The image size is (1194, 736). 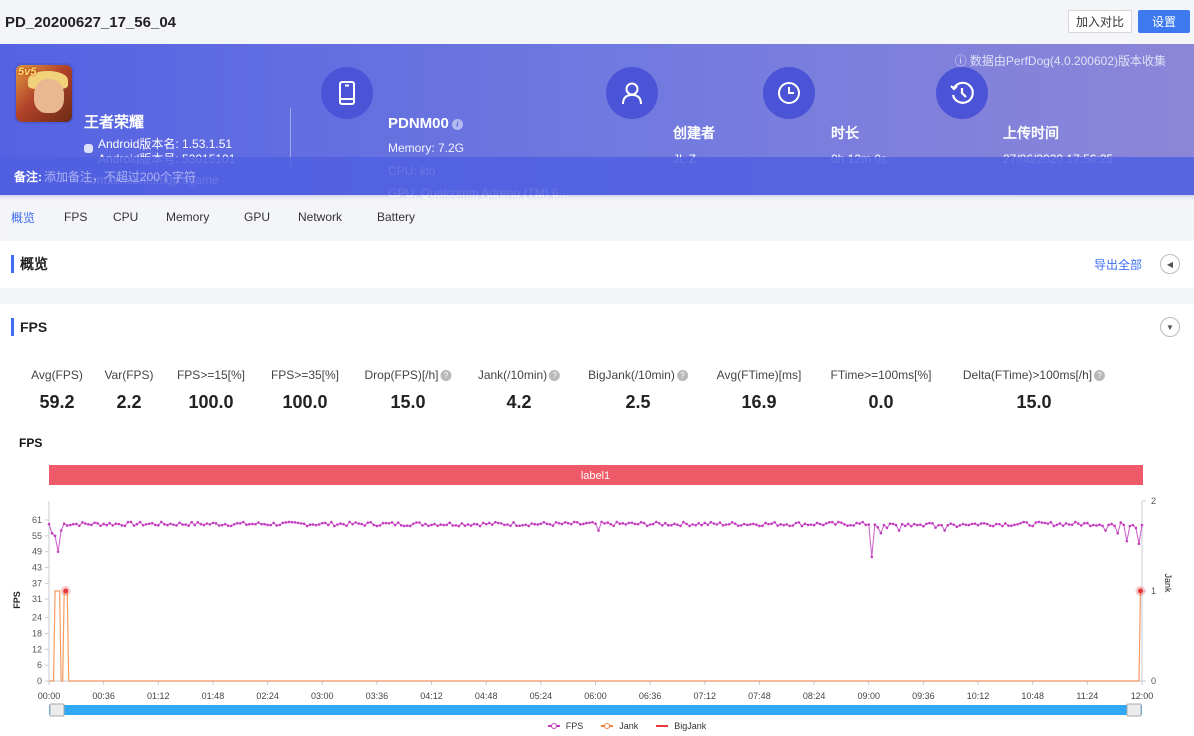 What do you see at coordinates (595, 710) in the screenshot?
I see `range-slider-track` at bounding box center [595, 710].